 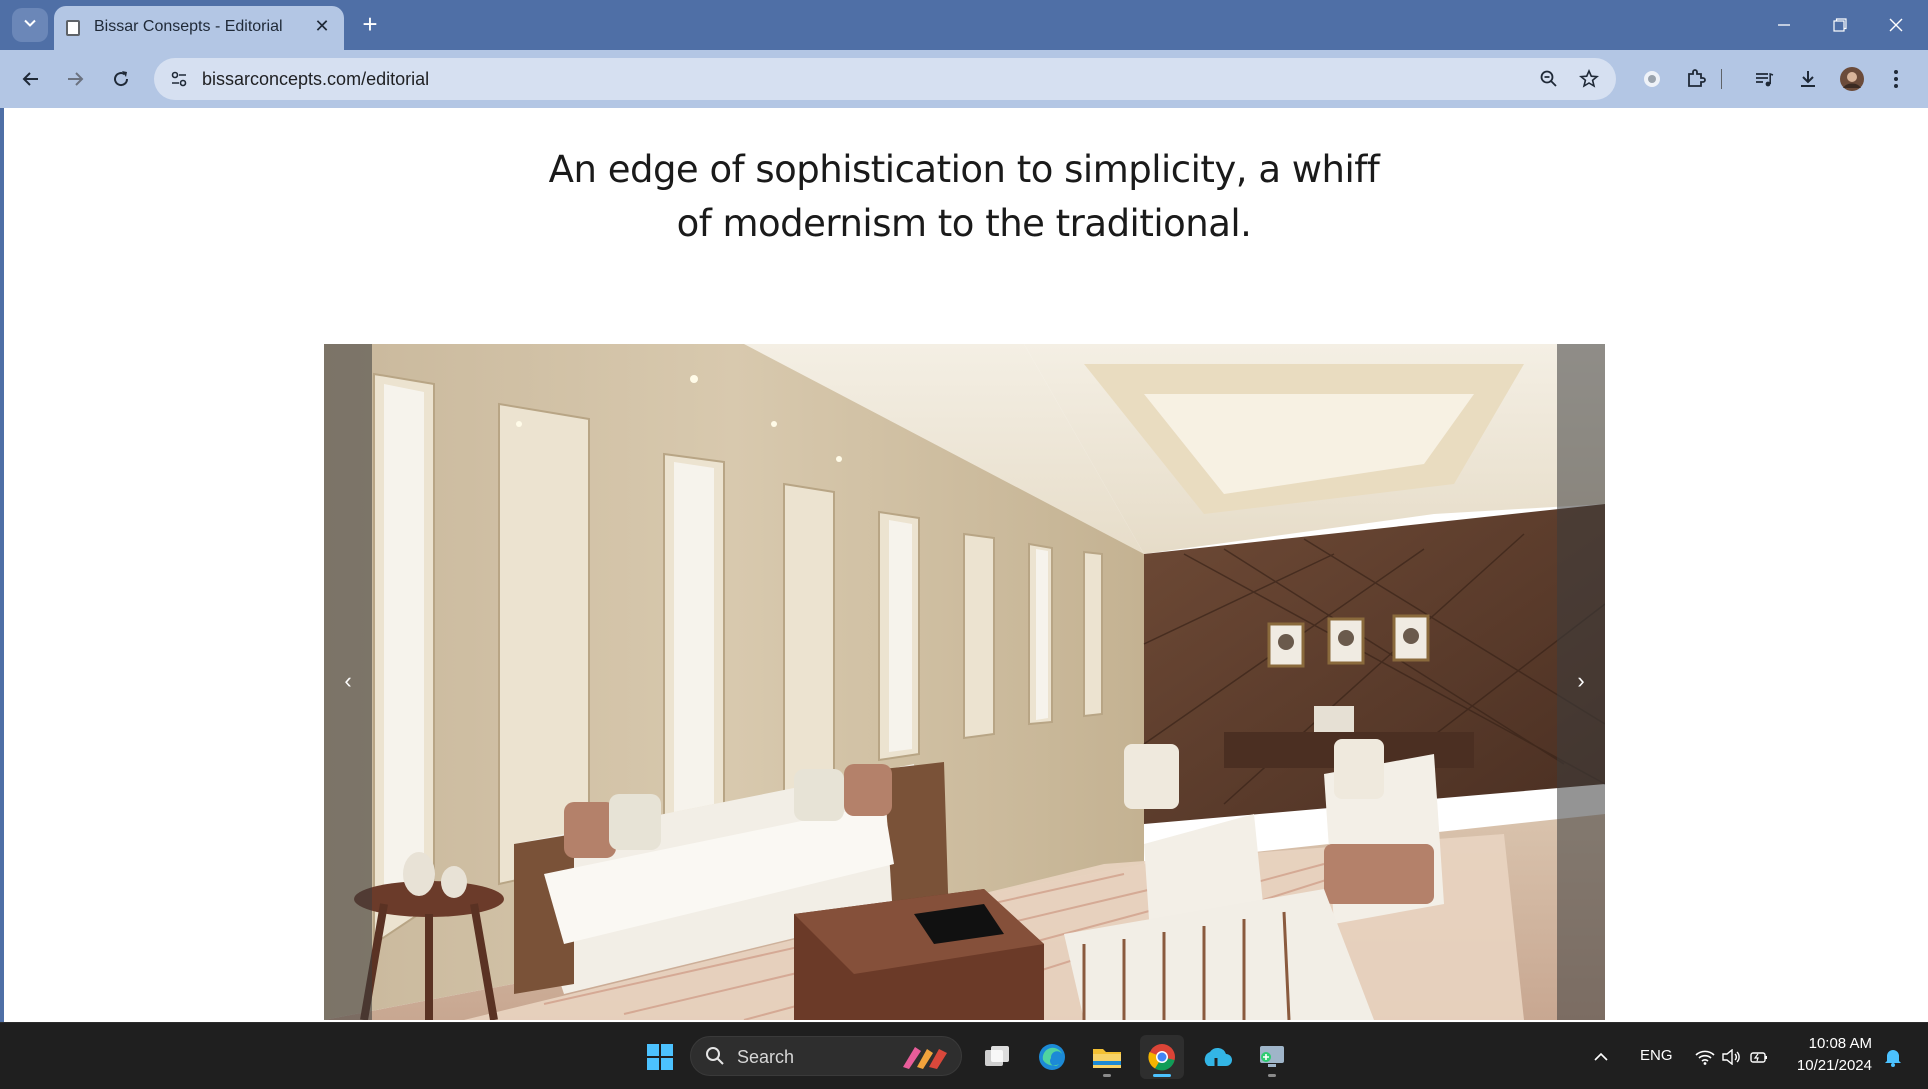 What do you see at coordinates (1731, 1057) in the screenshot?
I see `volume-icon` at bounding box center [1731, 1057].